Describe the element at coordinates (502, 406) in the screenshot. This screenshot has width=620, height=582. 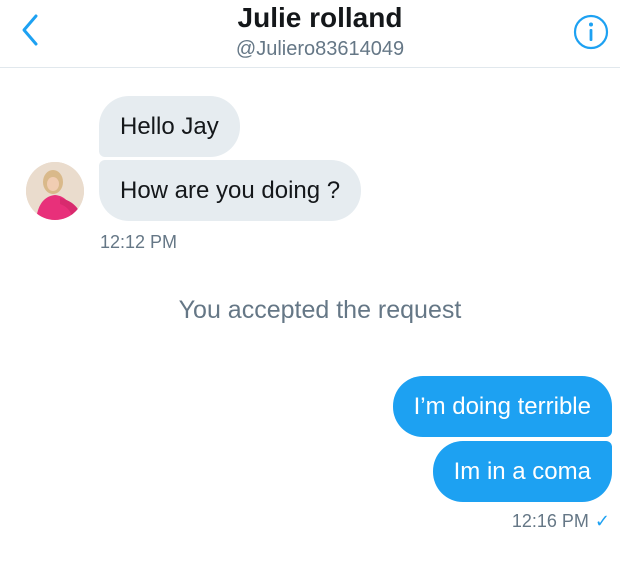
I see `outgoing-message: I’m doing terrible` at that location.